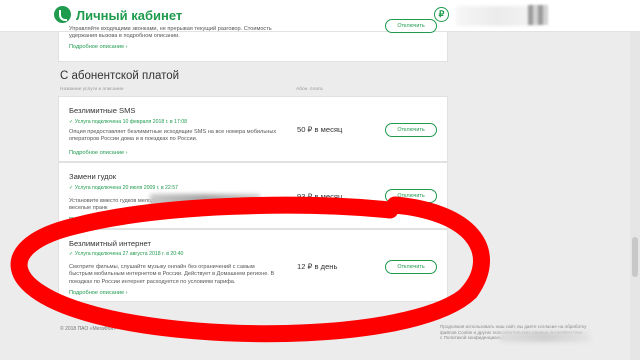  Describe the element at coordinates (102, 110) in the screenshot. I see `service-name: Безлимитные SMS` at that location.